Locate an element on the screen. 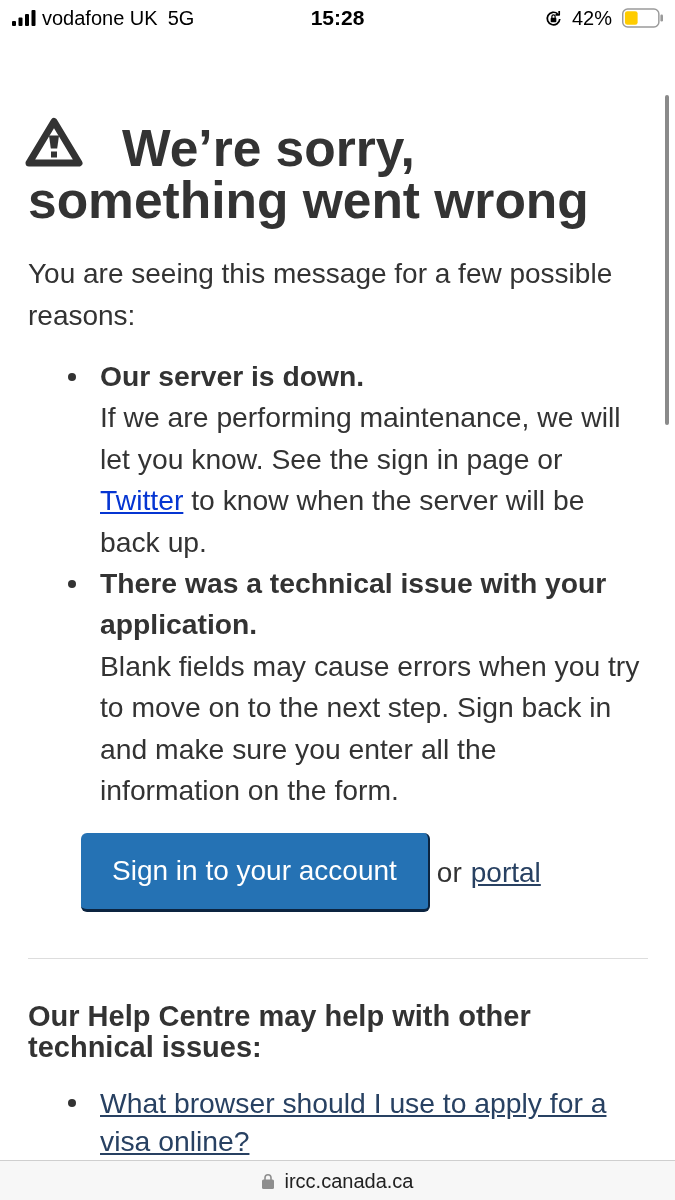 This screenshot has width=675, height=1200. sign-in-button: Sign in to your account is located at coordinates (255, 873).